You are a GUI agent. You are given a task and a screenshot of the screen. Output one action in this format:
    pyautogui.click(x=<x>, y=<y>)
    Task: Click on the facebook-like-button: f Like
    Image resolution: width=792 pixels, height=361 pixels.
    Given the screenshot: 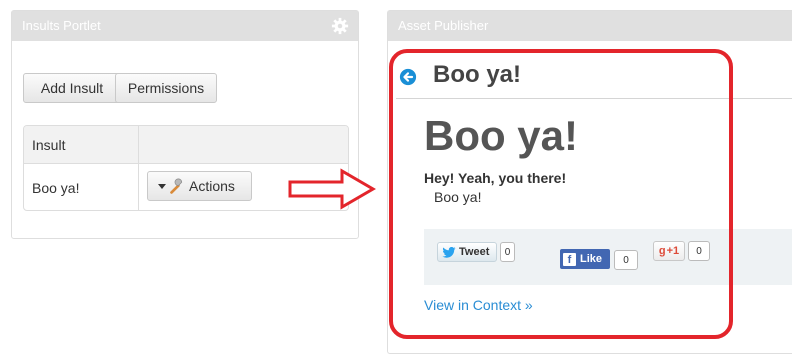 What is the action you would take?
    pyautogui.click(x=585, y=259)
    